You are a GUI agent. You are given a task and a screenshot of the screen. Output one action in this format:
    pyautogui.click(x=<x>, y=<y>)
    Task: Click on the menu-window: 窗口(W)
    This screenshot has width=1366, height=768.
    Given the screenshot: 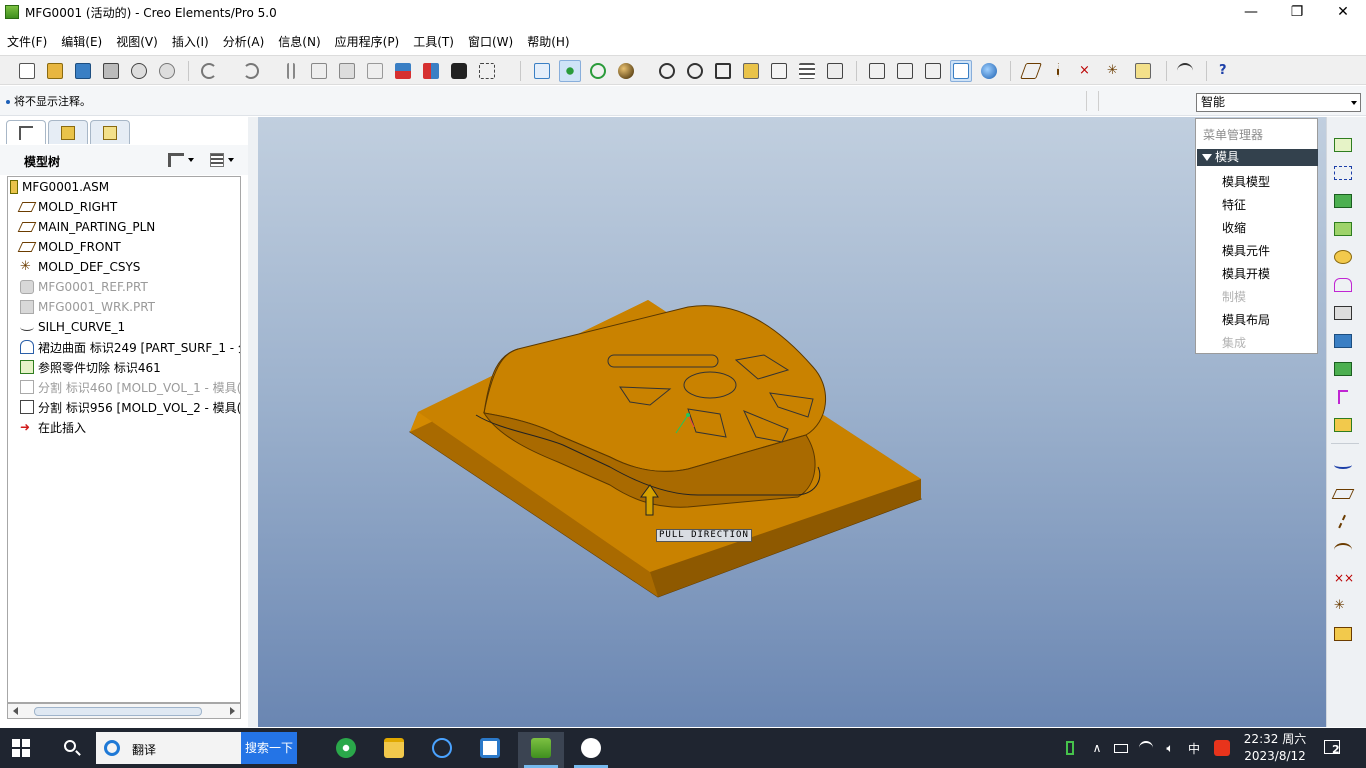 What is the action you would take?
    pyautogui.click(x=490, y=41)
    